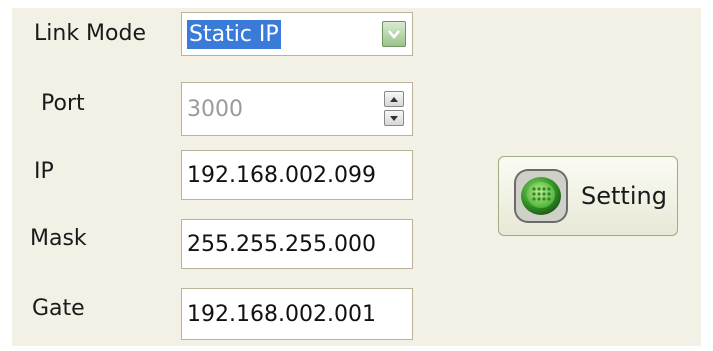 Image resolution: width=713 pixels, height=351 pixels. What do you see at coordinates (58, 238) in the screenshot?
I see `mask-label: Mask` at bounding box center [58, 238].